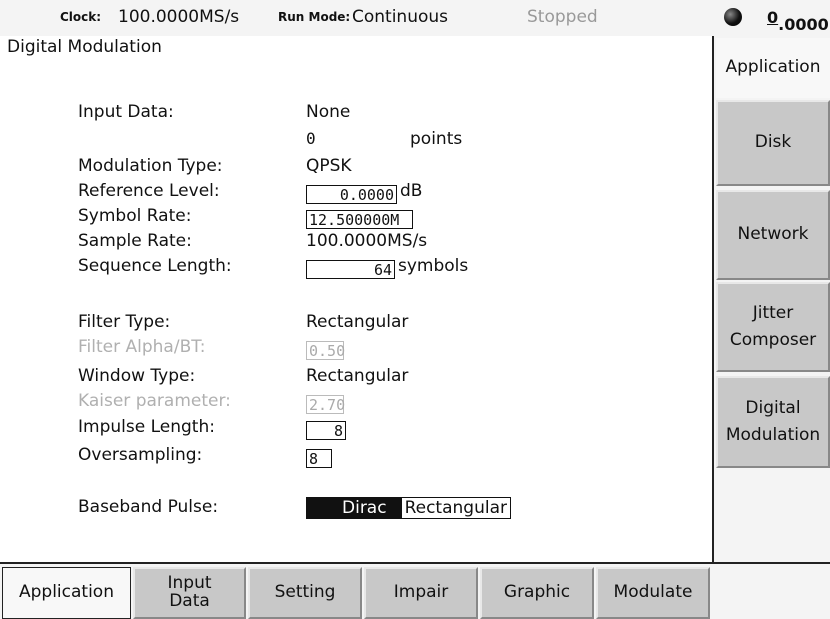  I want to click on symbol-rate-field: 12.500000M, so click(359, 219).